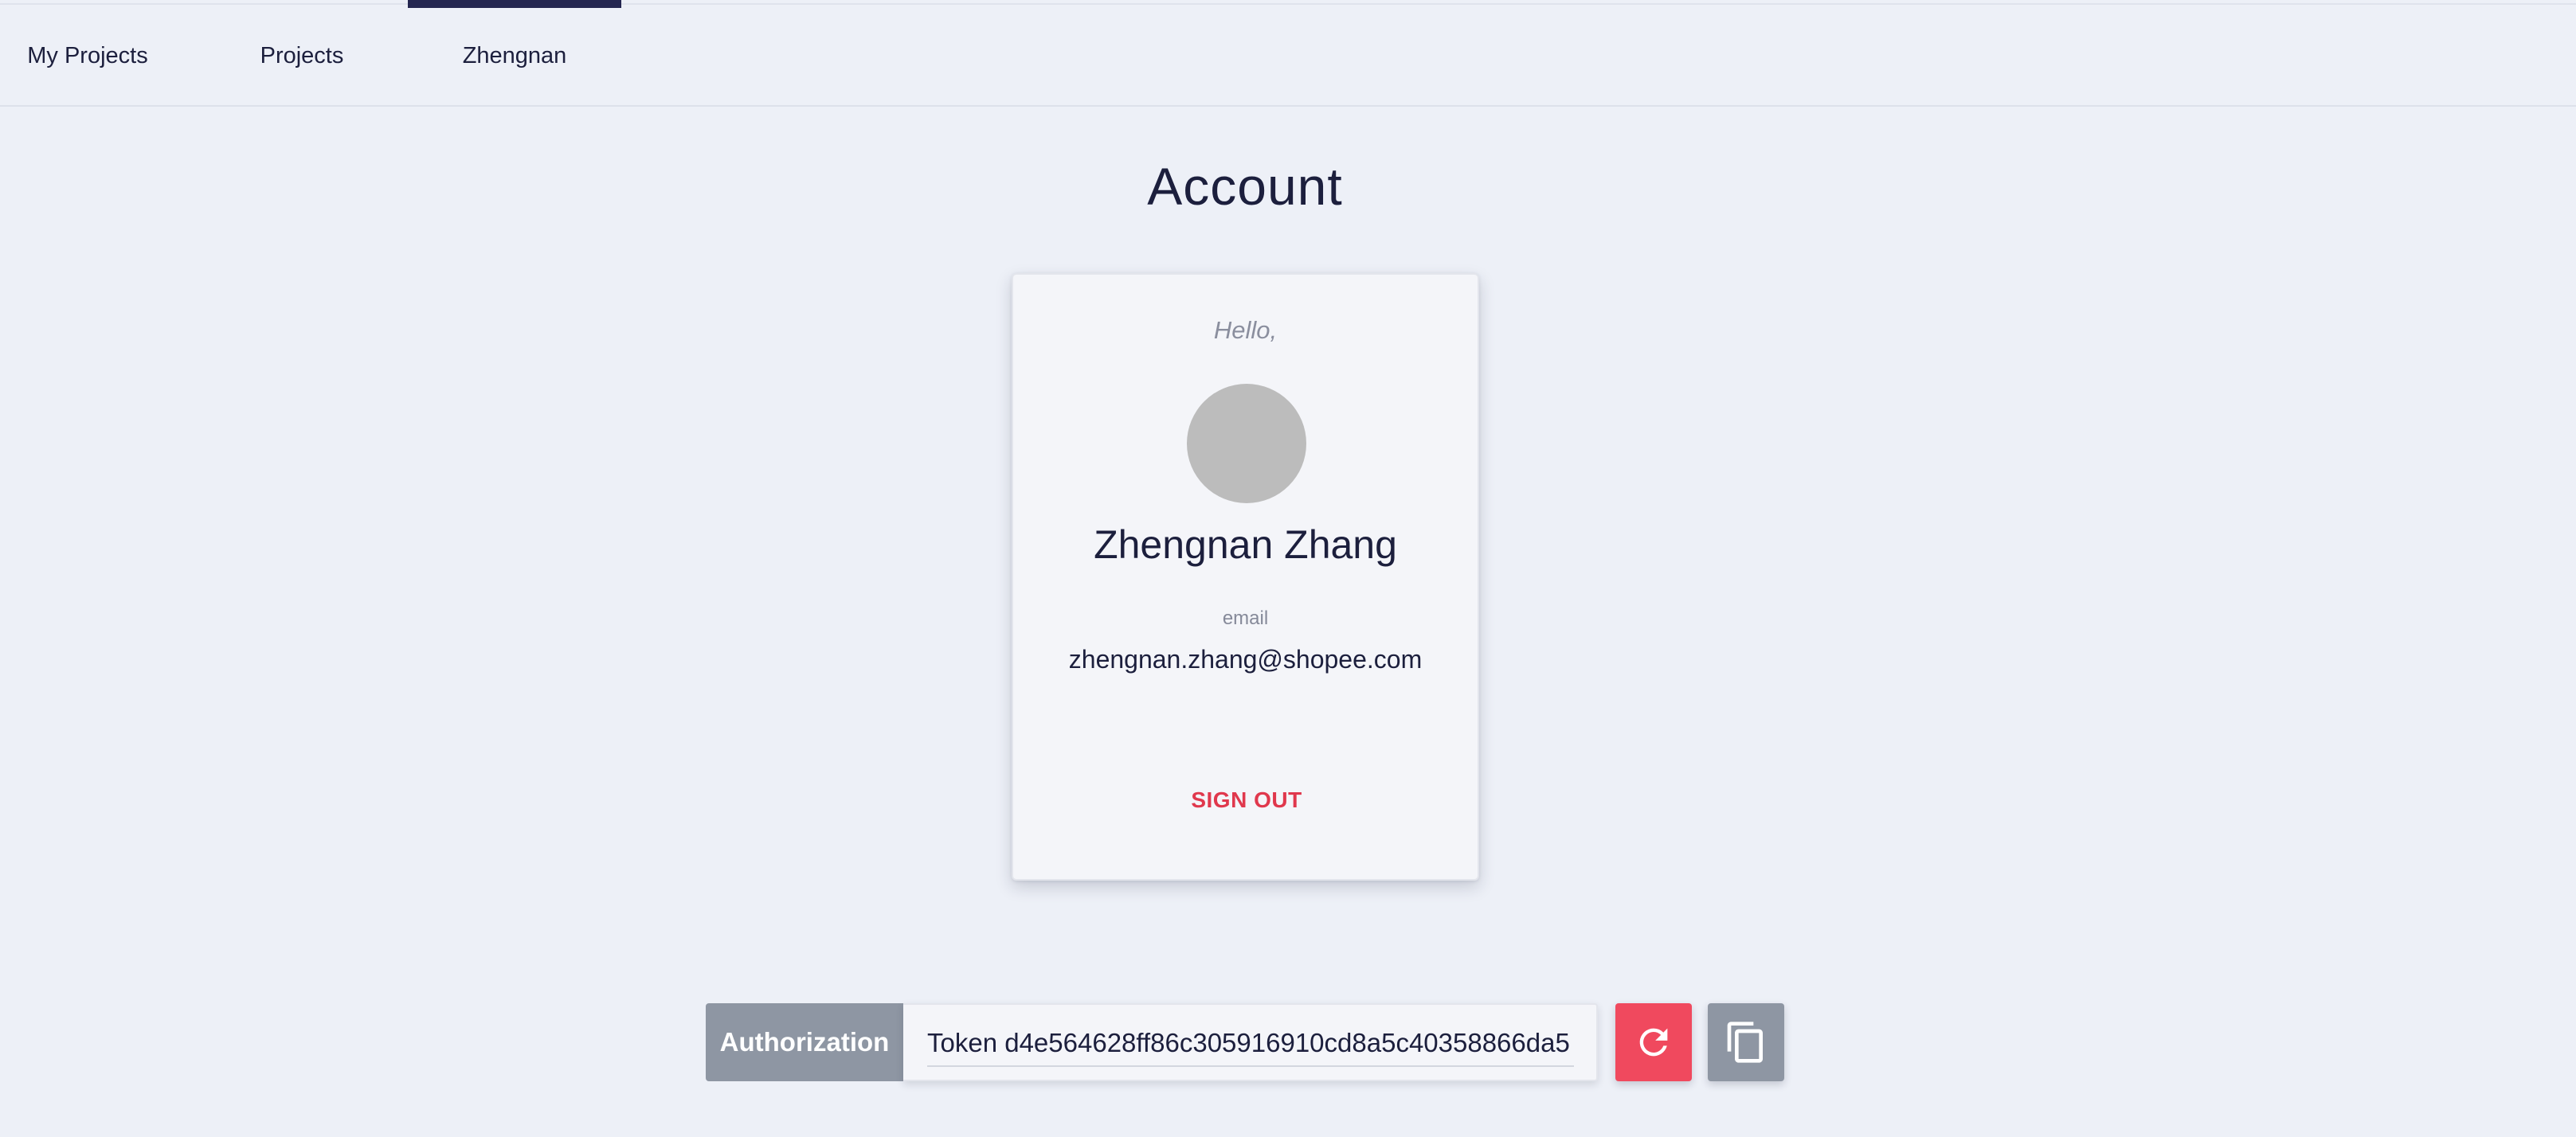  I want to click on copy-icon, so click(1746, 1042).